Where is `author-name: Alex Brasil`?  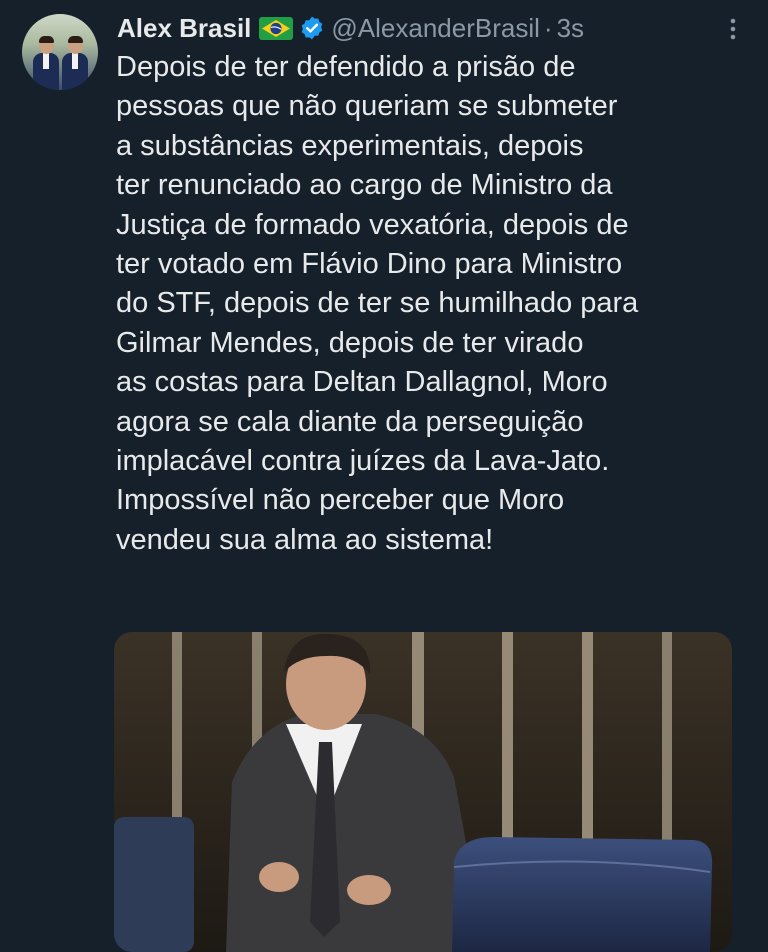
author-name: Alex Brasil is located at coordinates (184, 28).